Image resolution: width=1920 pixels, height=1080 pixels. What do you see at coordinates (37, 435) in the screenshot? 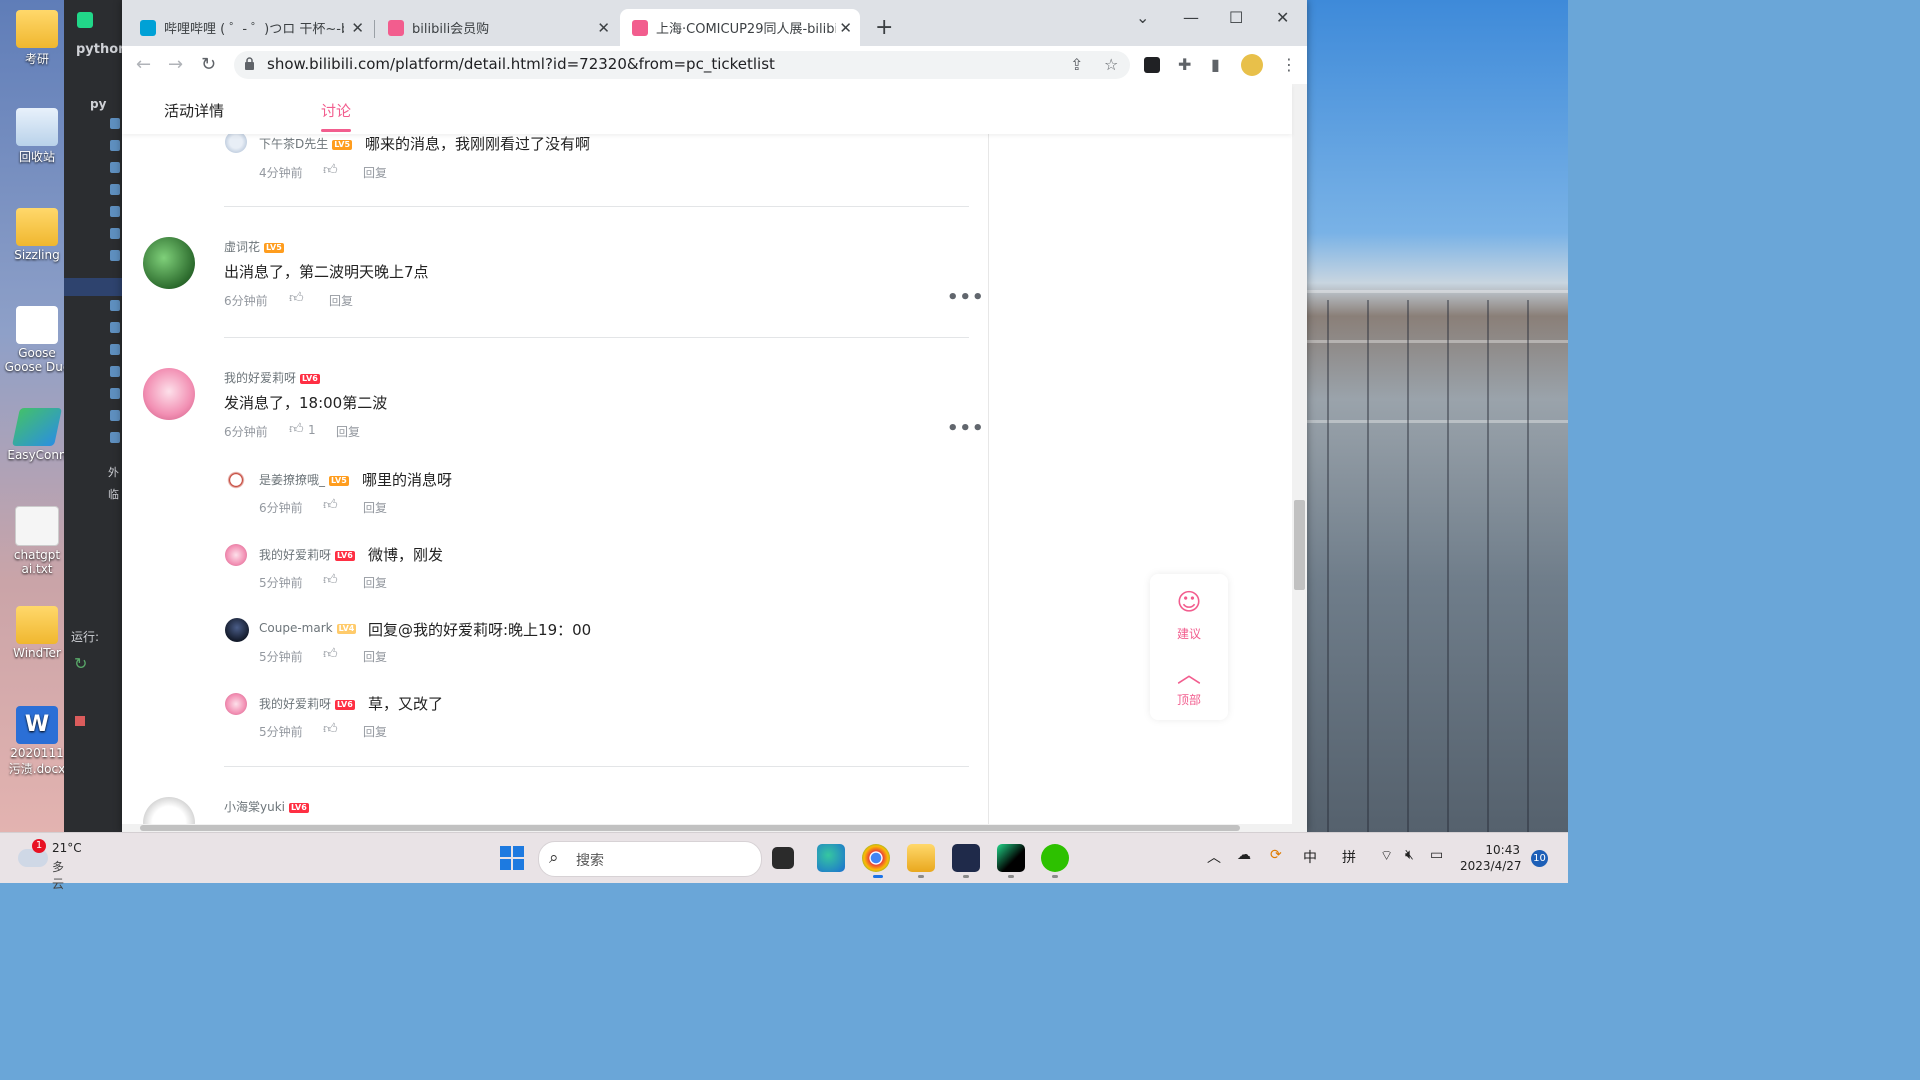
I see `desktop-icon-easyconn: EasyConn` at bounding box center [37, 435].